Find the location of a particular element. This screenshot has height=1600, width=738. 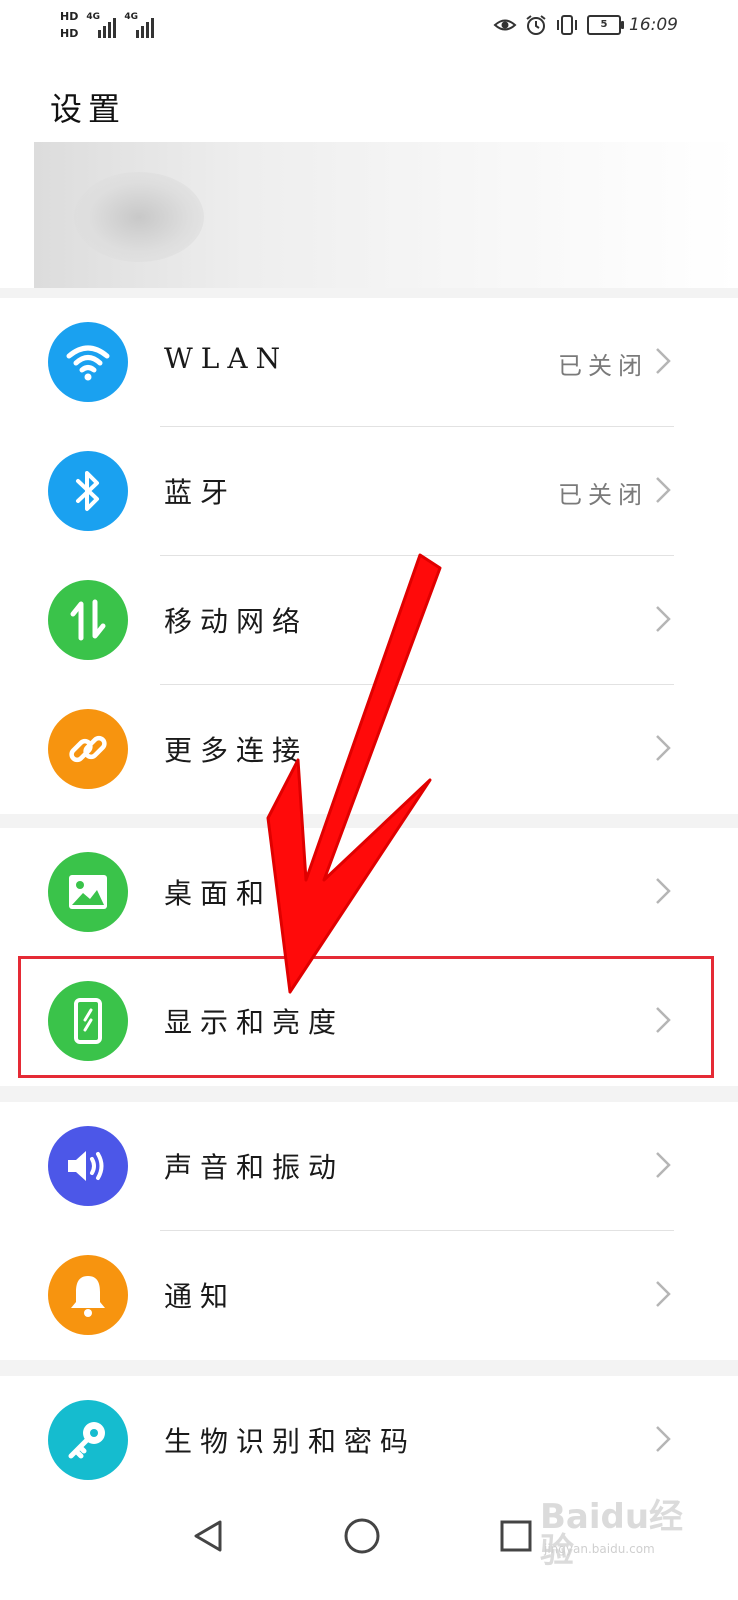

settings-item-label: 显示和亮度 is located at coordinates (254, 1022).